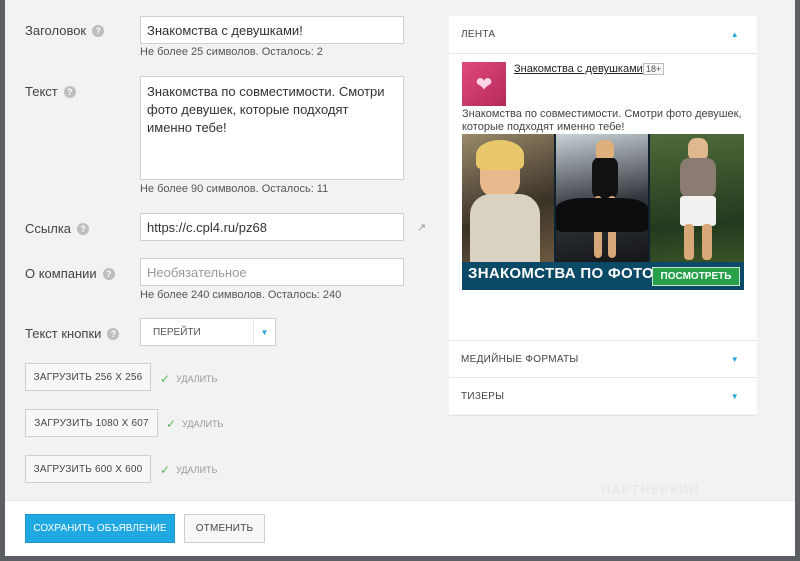 This screenshot has height=561, width=800. Describe the element at coordinates (91, 423) in the screenshot. I see `upload-1080-button: ЗАГРУЗИТЬ 1080 Х 607` at that location.